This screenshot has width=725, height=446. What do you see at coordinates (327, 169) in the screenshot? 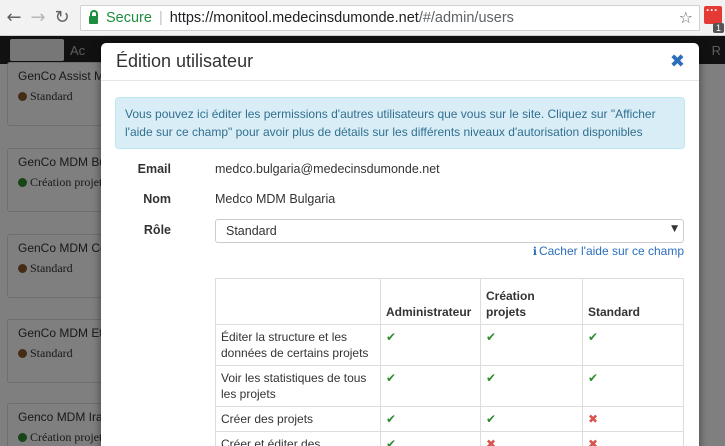
I see `email-value: medco.bulgaria@medecinsdumonde.net` at bounding box center [327, 169].